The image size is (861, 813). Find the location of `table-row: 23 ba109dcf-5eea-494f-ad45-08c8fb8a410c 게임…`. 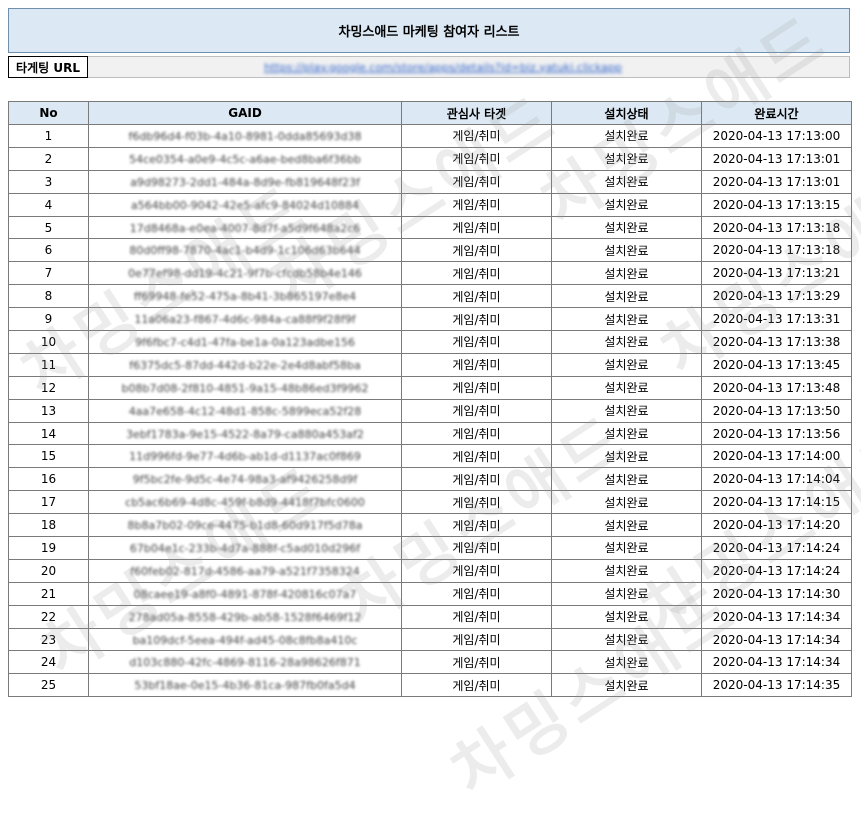

table-row: 23 ba109dcf-5eea-494f-ad45-08c8fb8a410c 게임… is located at coordinates (430, 639).